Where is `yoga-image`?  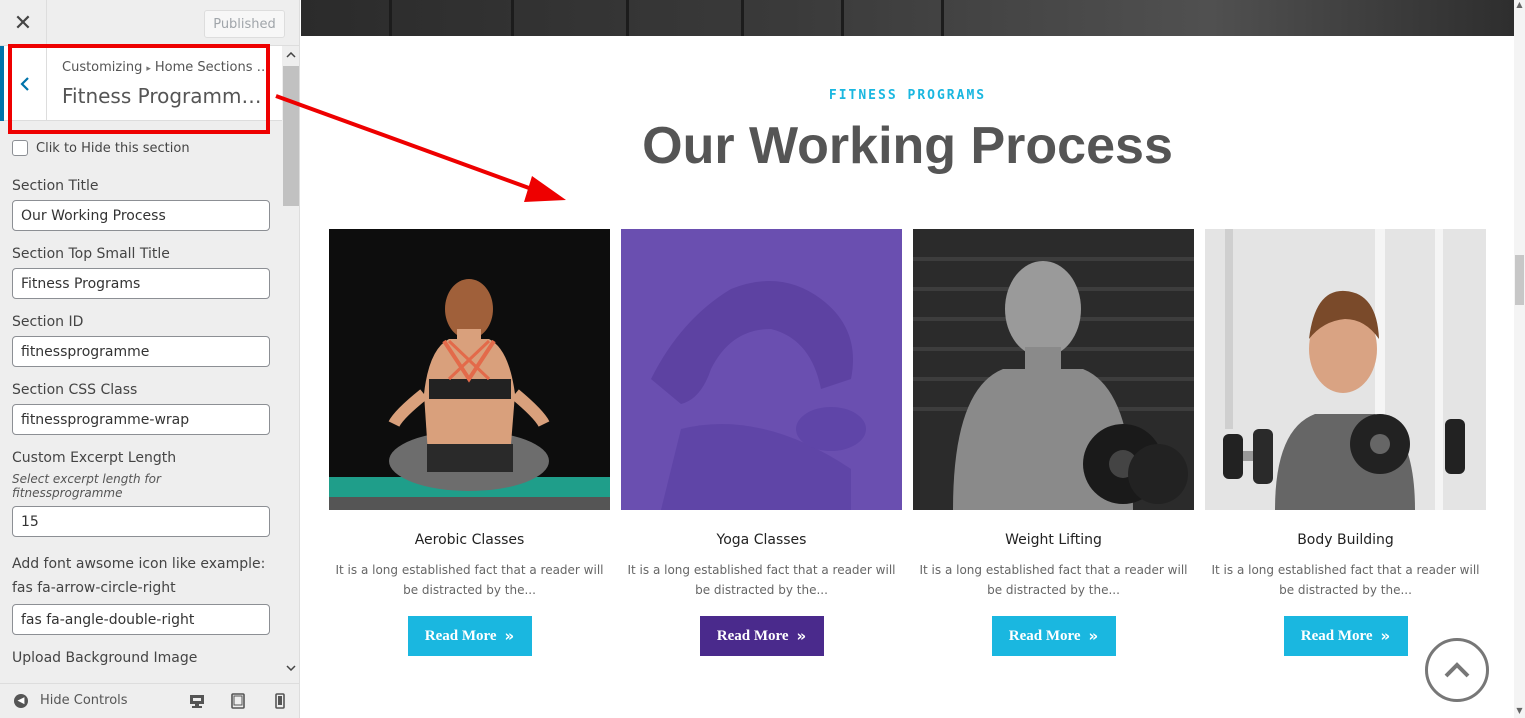 yoga-image is located at coordinates (761, 369).